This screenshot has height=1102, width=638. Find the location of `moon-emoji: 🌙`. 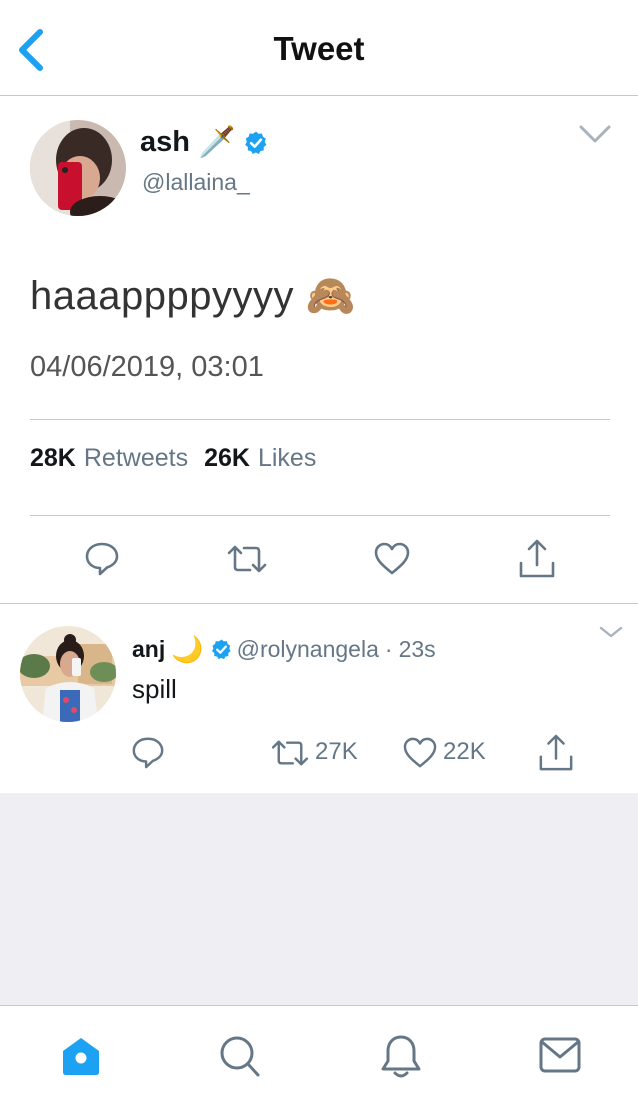

moon-emoji: 🌙 is located at coordinates (187, 649).